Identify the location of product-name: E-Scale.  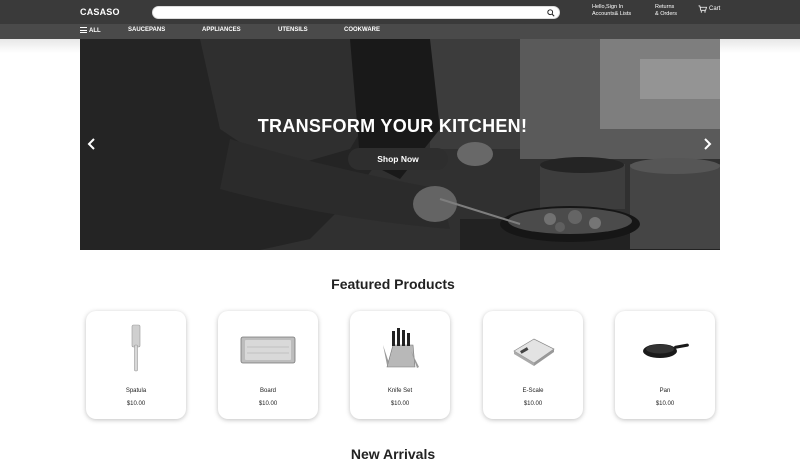
(533, 391).